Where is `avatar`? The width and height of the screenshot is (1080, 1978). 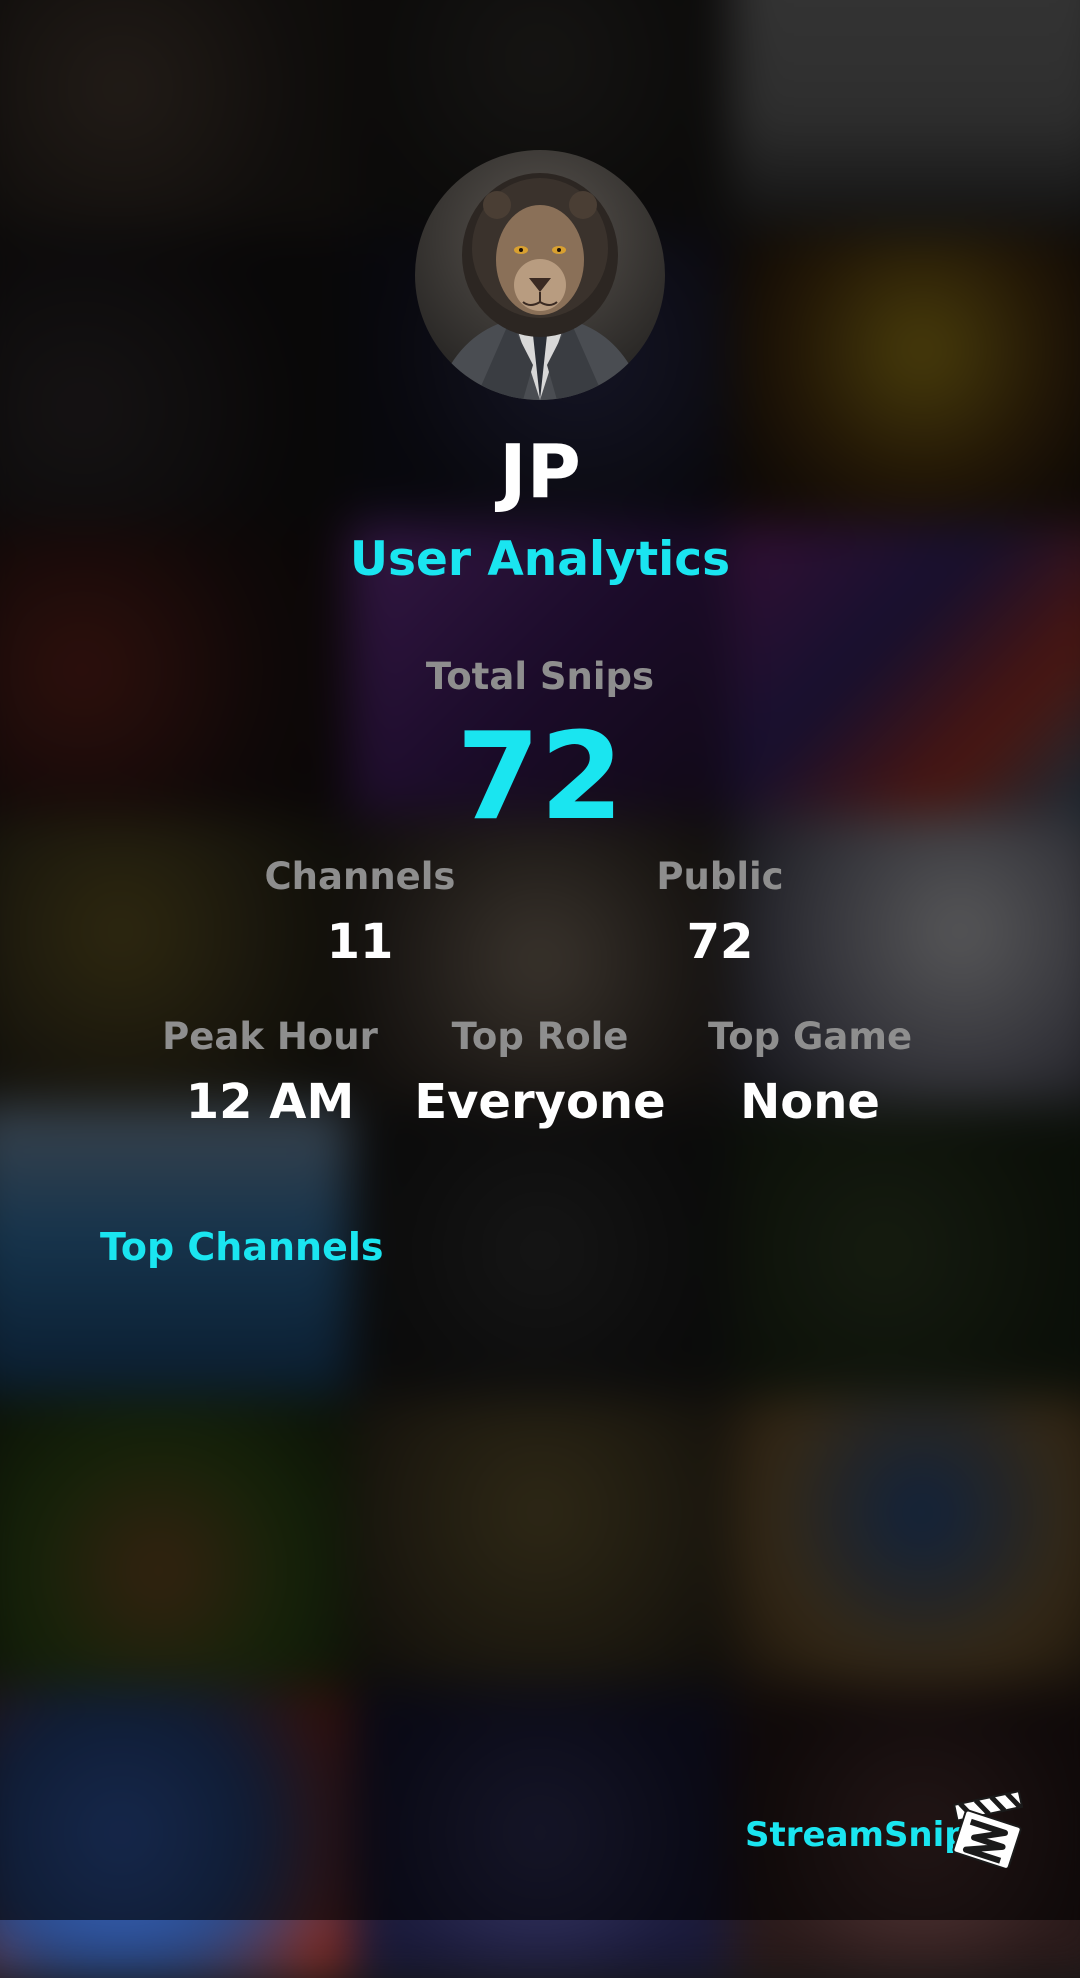 avatar is located at coordinates (540, 275).